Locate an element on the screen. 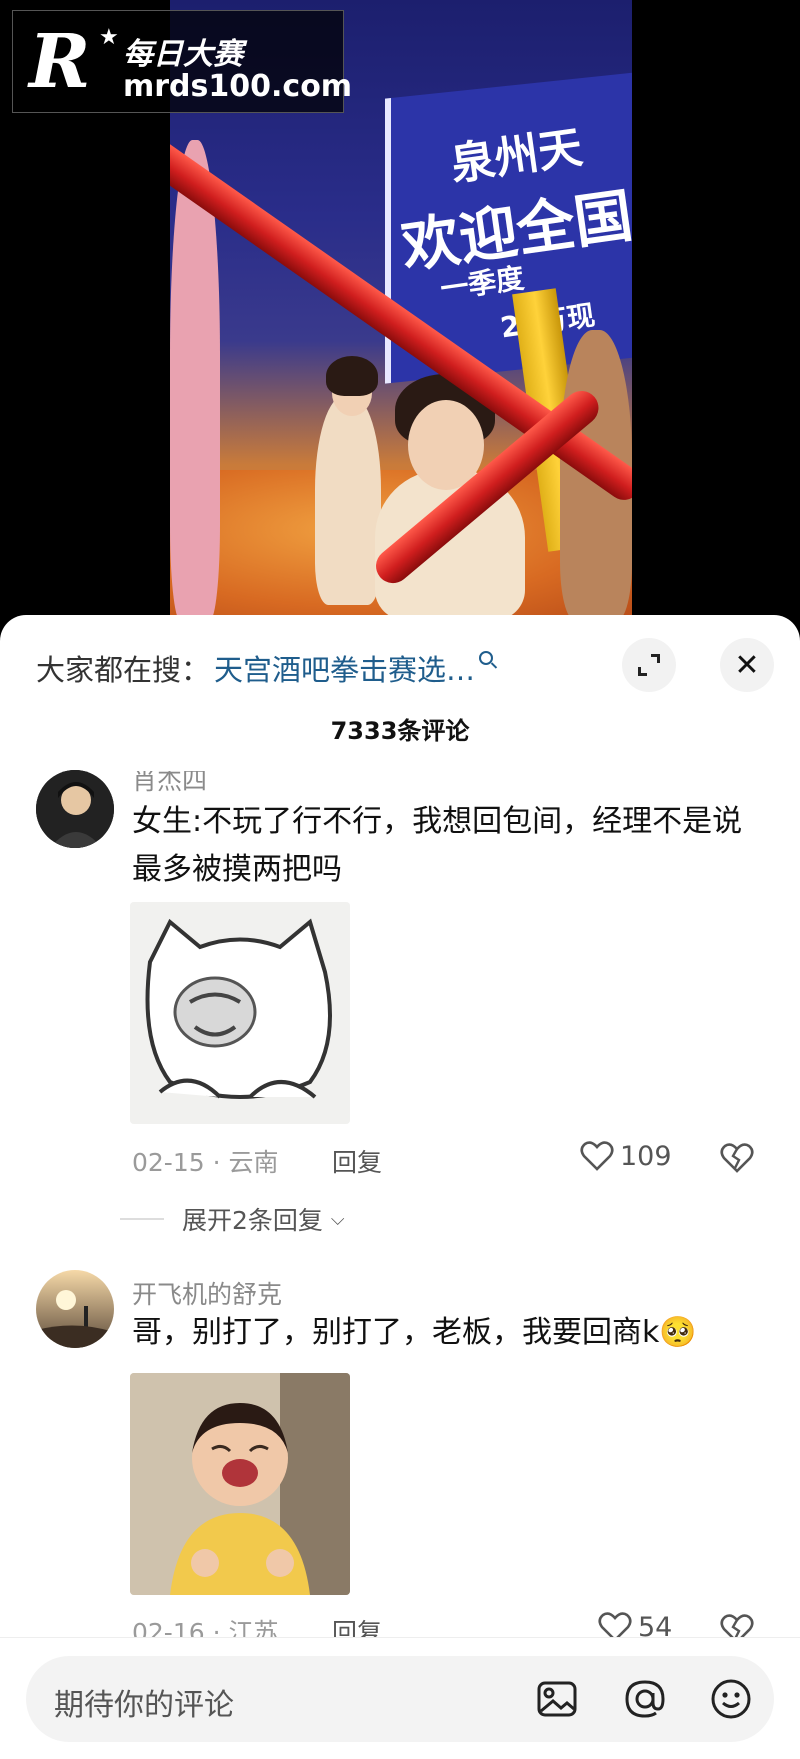 This screenshot has width=800, height=1759. heart-icon is located at coordinates (597, 1156).